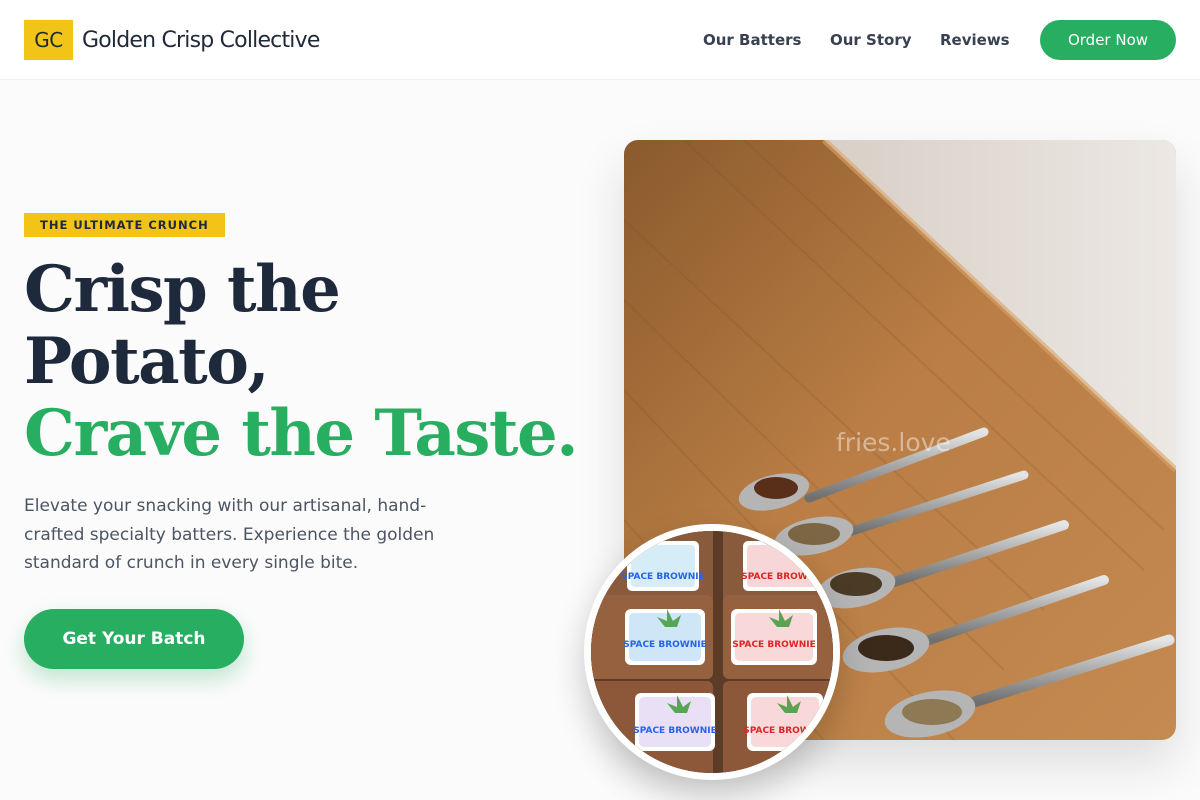  I want to click on nav-link-reviews: Reviews, so click(975, 40).